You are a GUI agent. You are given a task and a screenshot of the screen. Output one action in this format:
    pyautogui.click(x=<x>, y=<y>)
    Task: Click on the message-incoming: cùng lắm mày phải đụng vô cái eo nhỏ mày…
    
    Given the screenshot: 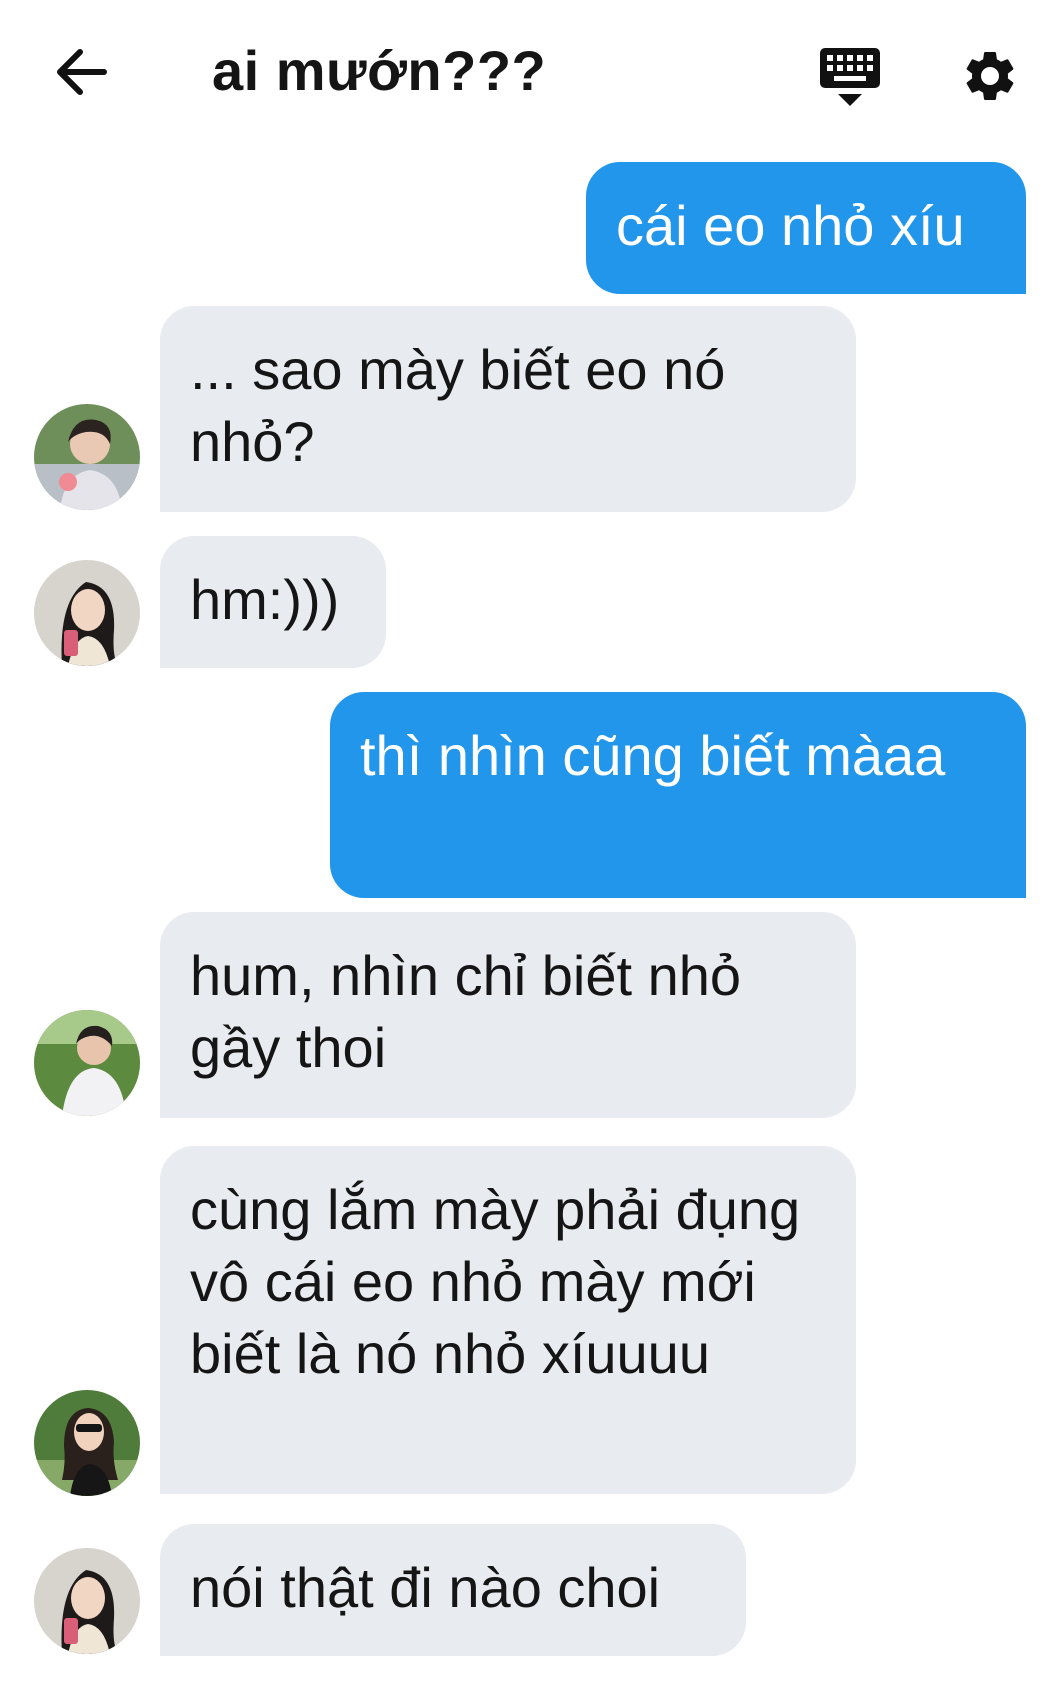 What is the action you would take?
    pyautogui.click(x=508, y=1320)
    